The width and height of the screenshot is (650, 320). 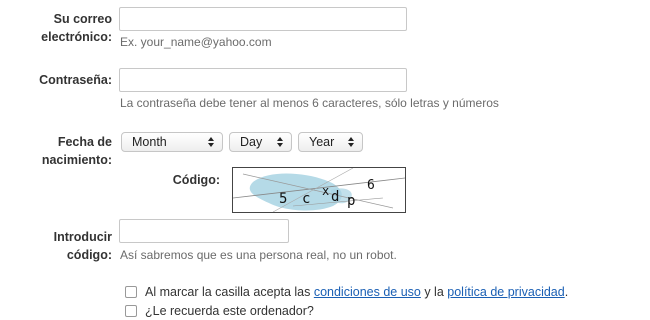 I want to click on captcha-char: d, so click(x=335, y=197).